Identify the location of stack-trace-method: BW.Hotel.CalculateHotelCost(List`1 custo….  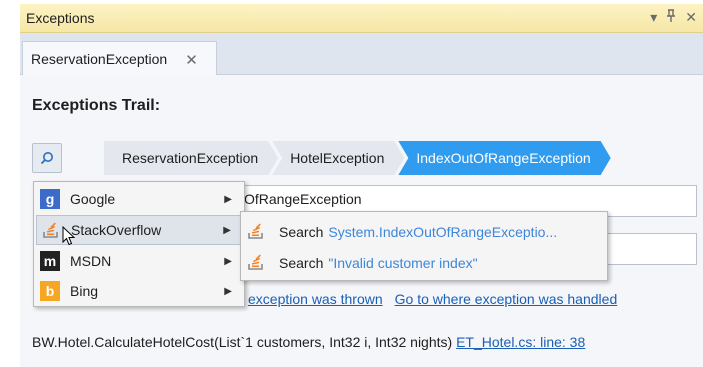
(242, 342).